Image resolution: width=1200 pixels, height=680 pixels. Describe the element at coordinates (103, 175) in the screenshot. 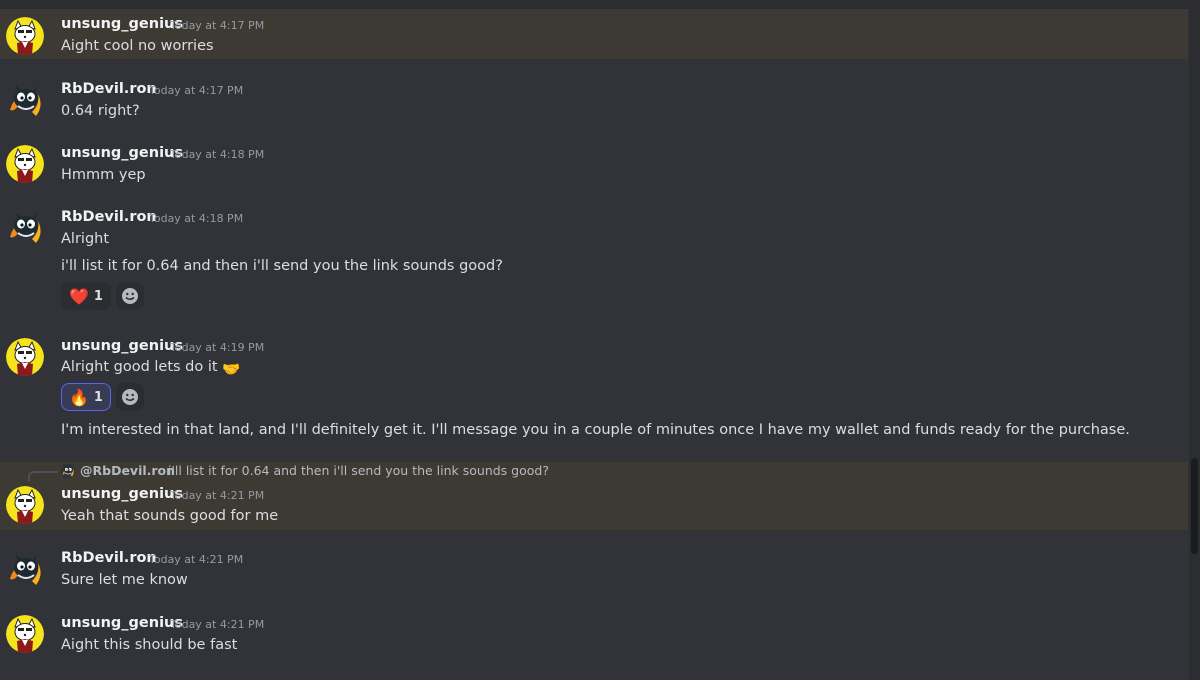

I see `message-text: Hmmm yep` at that location.